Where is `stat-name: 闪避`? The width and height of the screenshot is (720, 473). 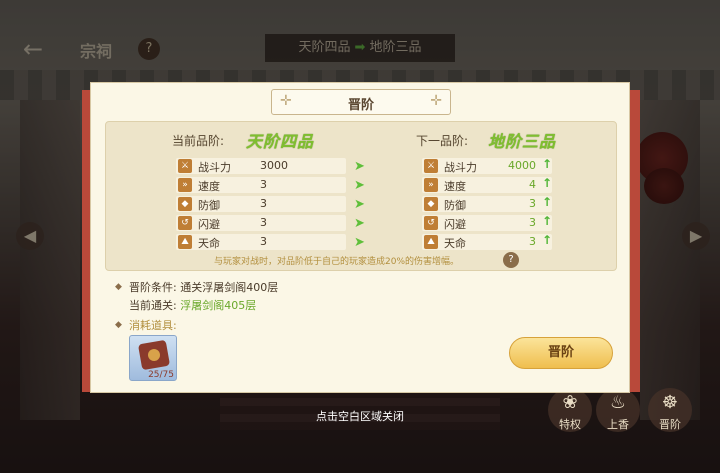
stat-name: 闪避 is located at coordinates (209, 224).